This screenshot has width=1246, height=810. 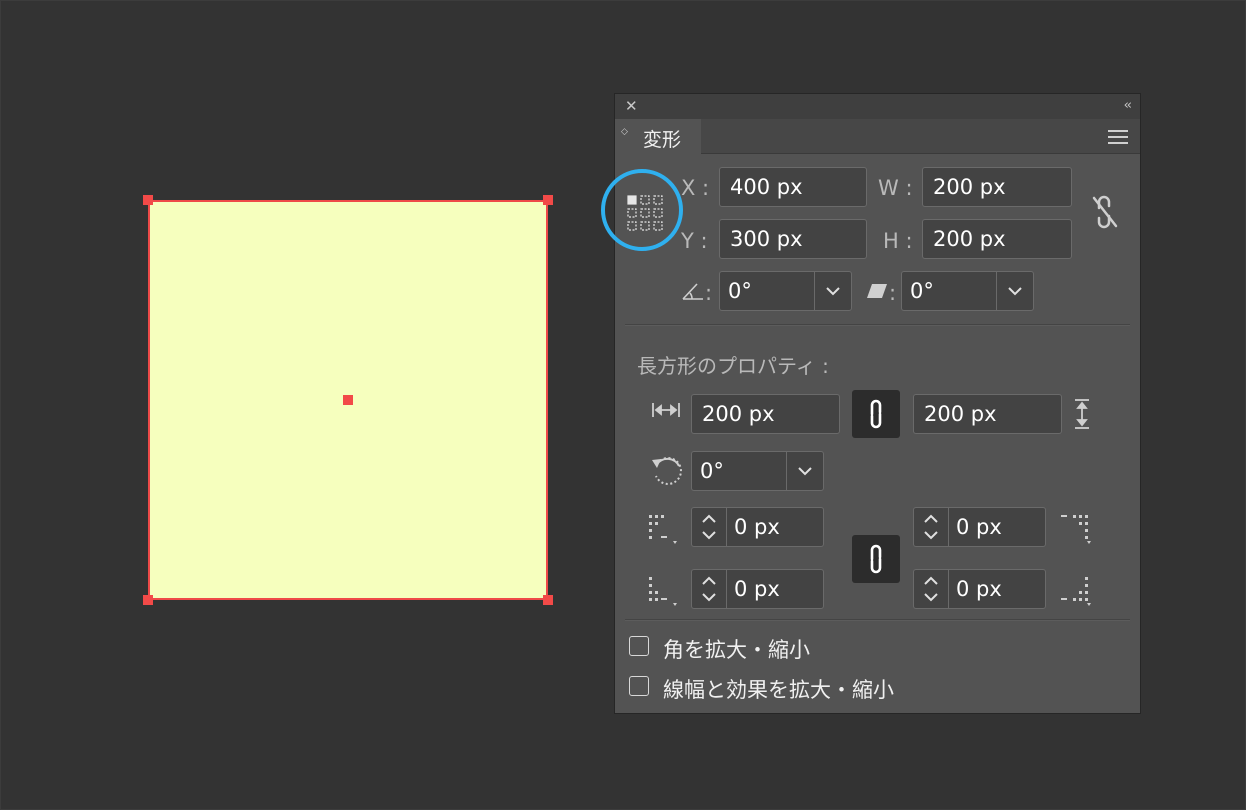 What do you see at coordinates (695, 188) in the screenshot?
I see `x-label: X :` at bounding box center [695, 188].